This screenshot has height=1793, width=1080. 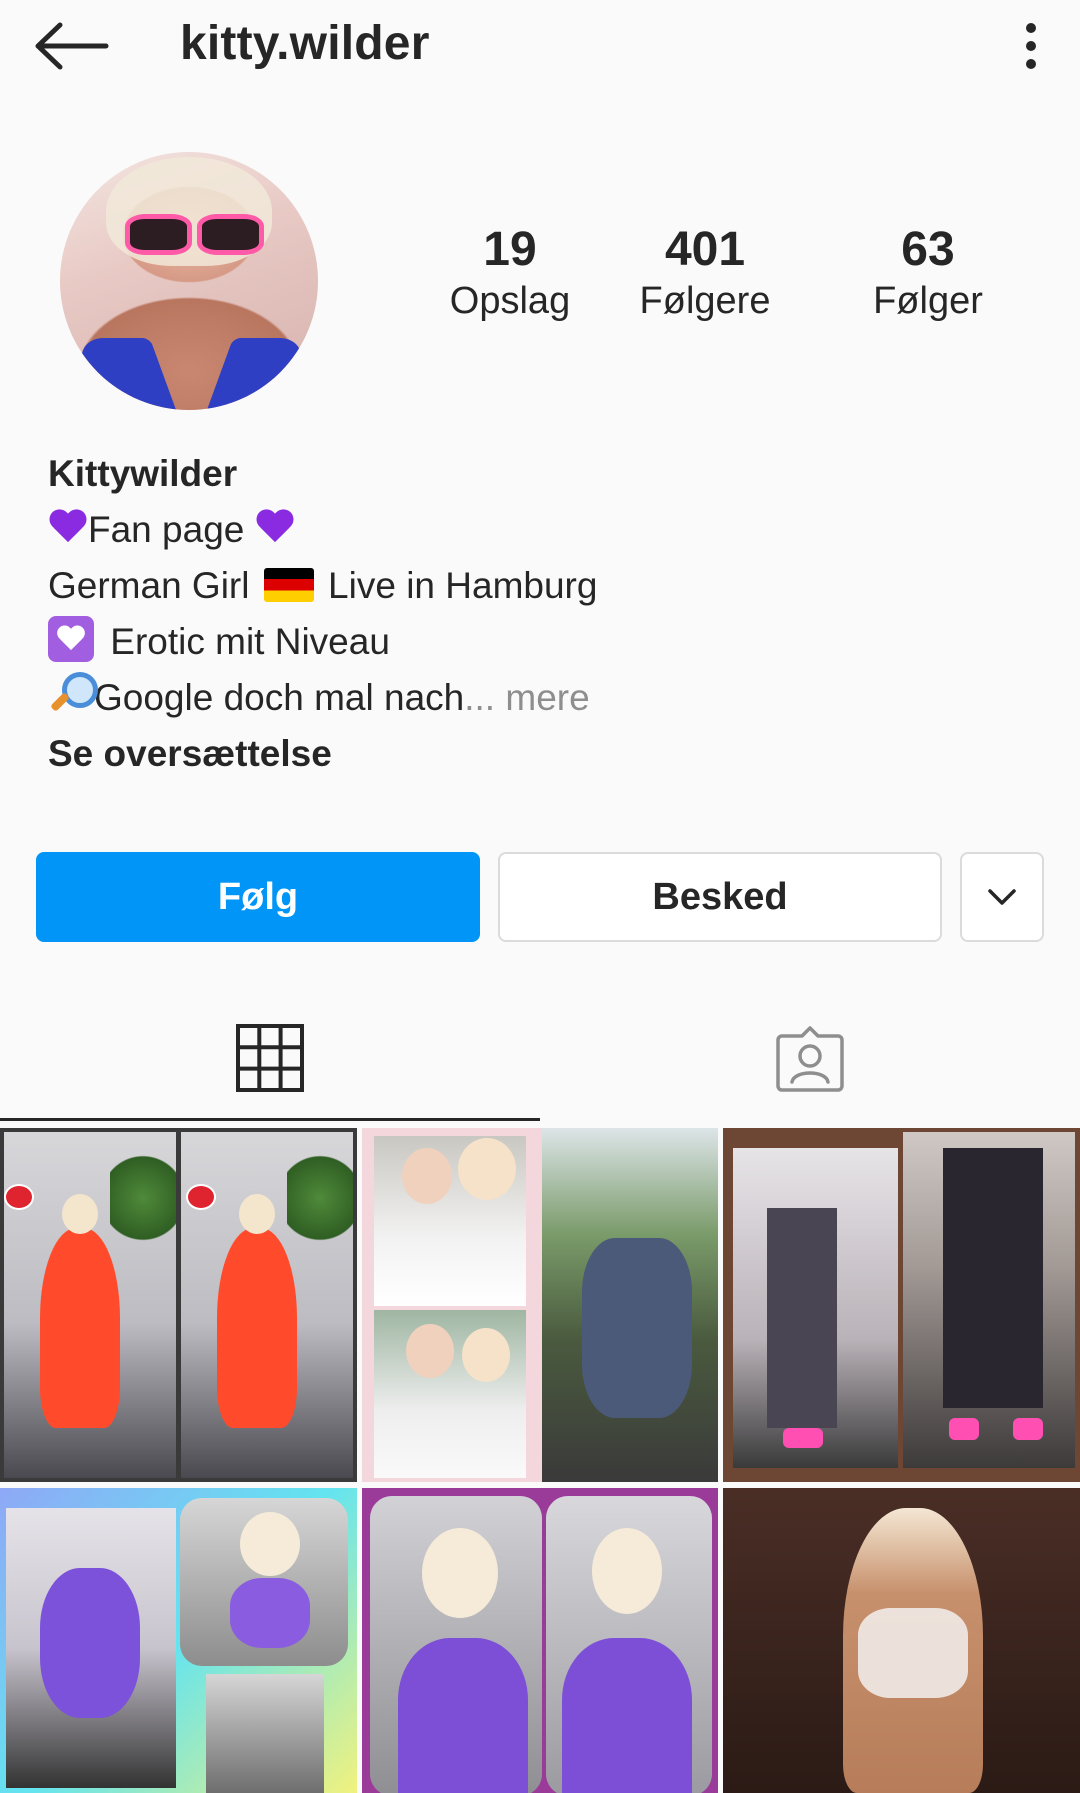 What do you see at coordinates (928, 249) in the screenshot?
I see `following-count-value: 63` at bounding box center [928, 249].